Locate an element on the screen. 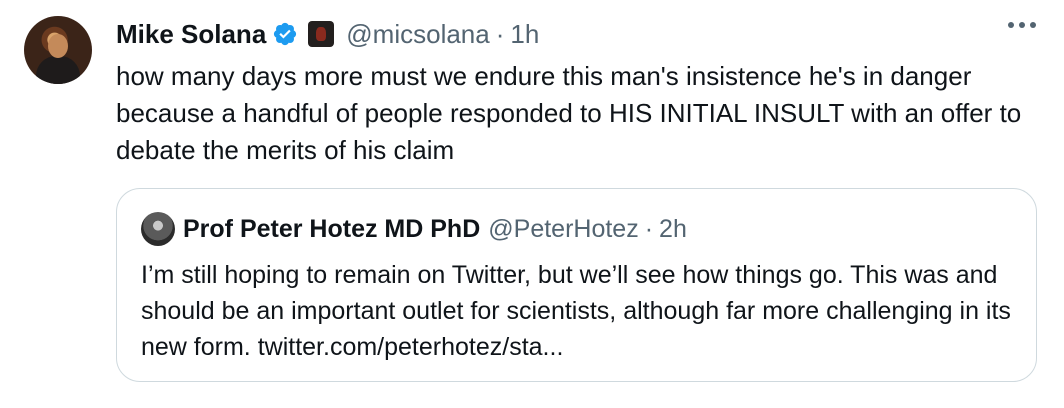 Image resolution: width=1064 pixels, height=408 pixels. tweet-header: Mike Solana @micsolana · 1h is located at coordinates (327, 34).